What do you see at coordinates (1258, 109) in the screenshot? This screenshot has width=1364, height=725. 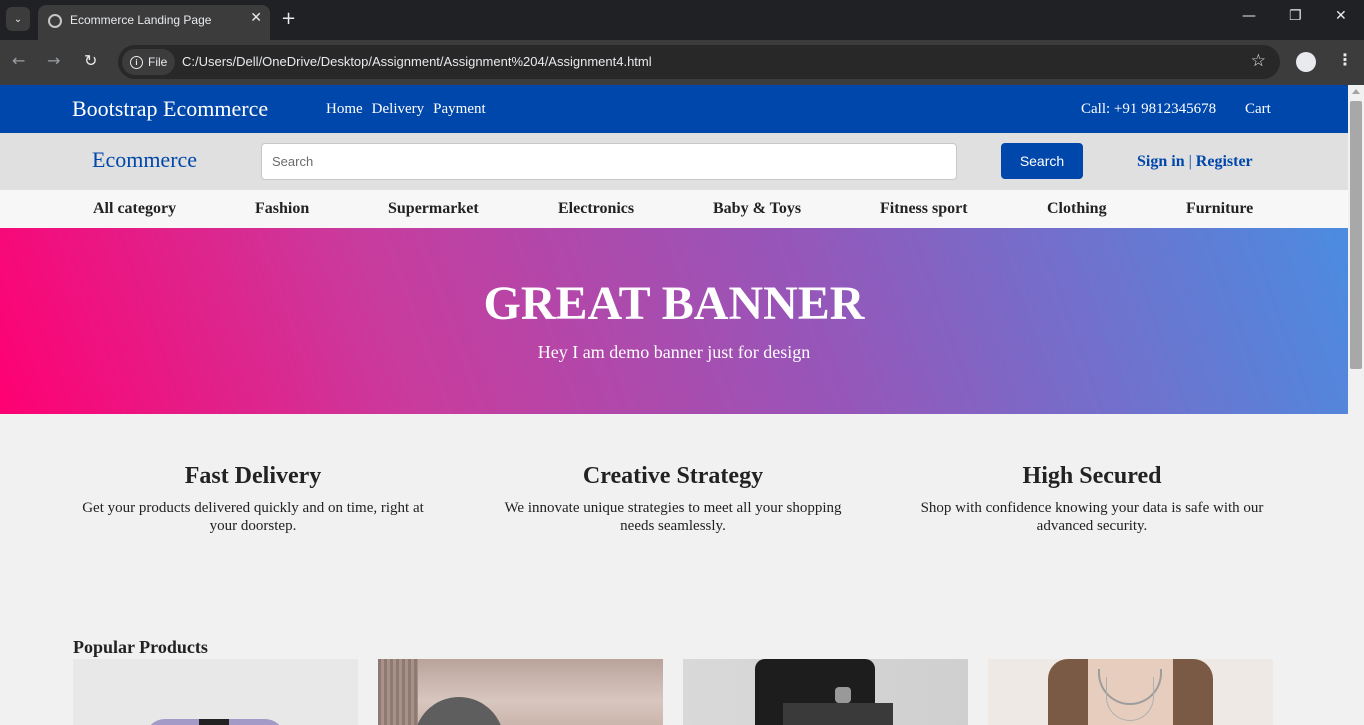 I see `cart-link: Cart` at bounding box center [1258, 109].